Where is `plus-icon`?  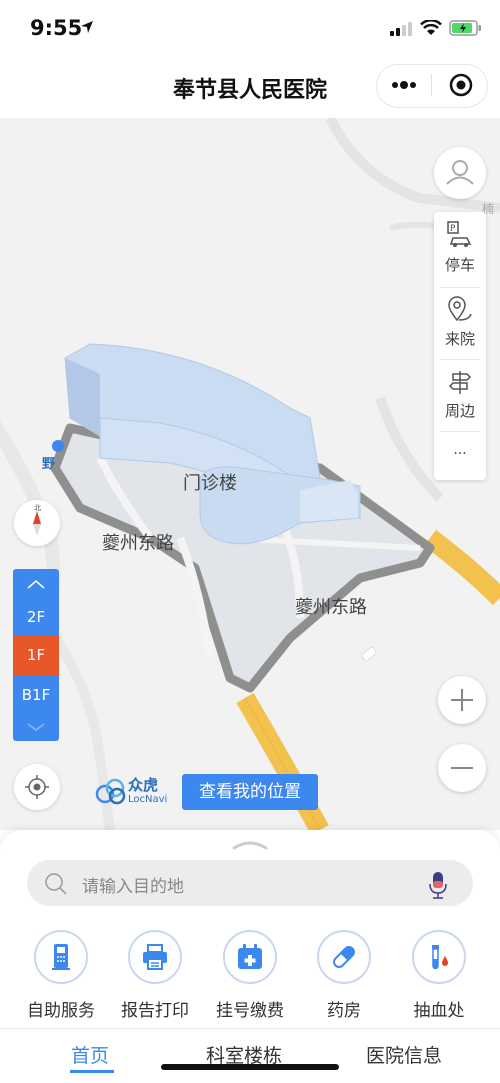
plus-icon is located at coordinates (462, 700).